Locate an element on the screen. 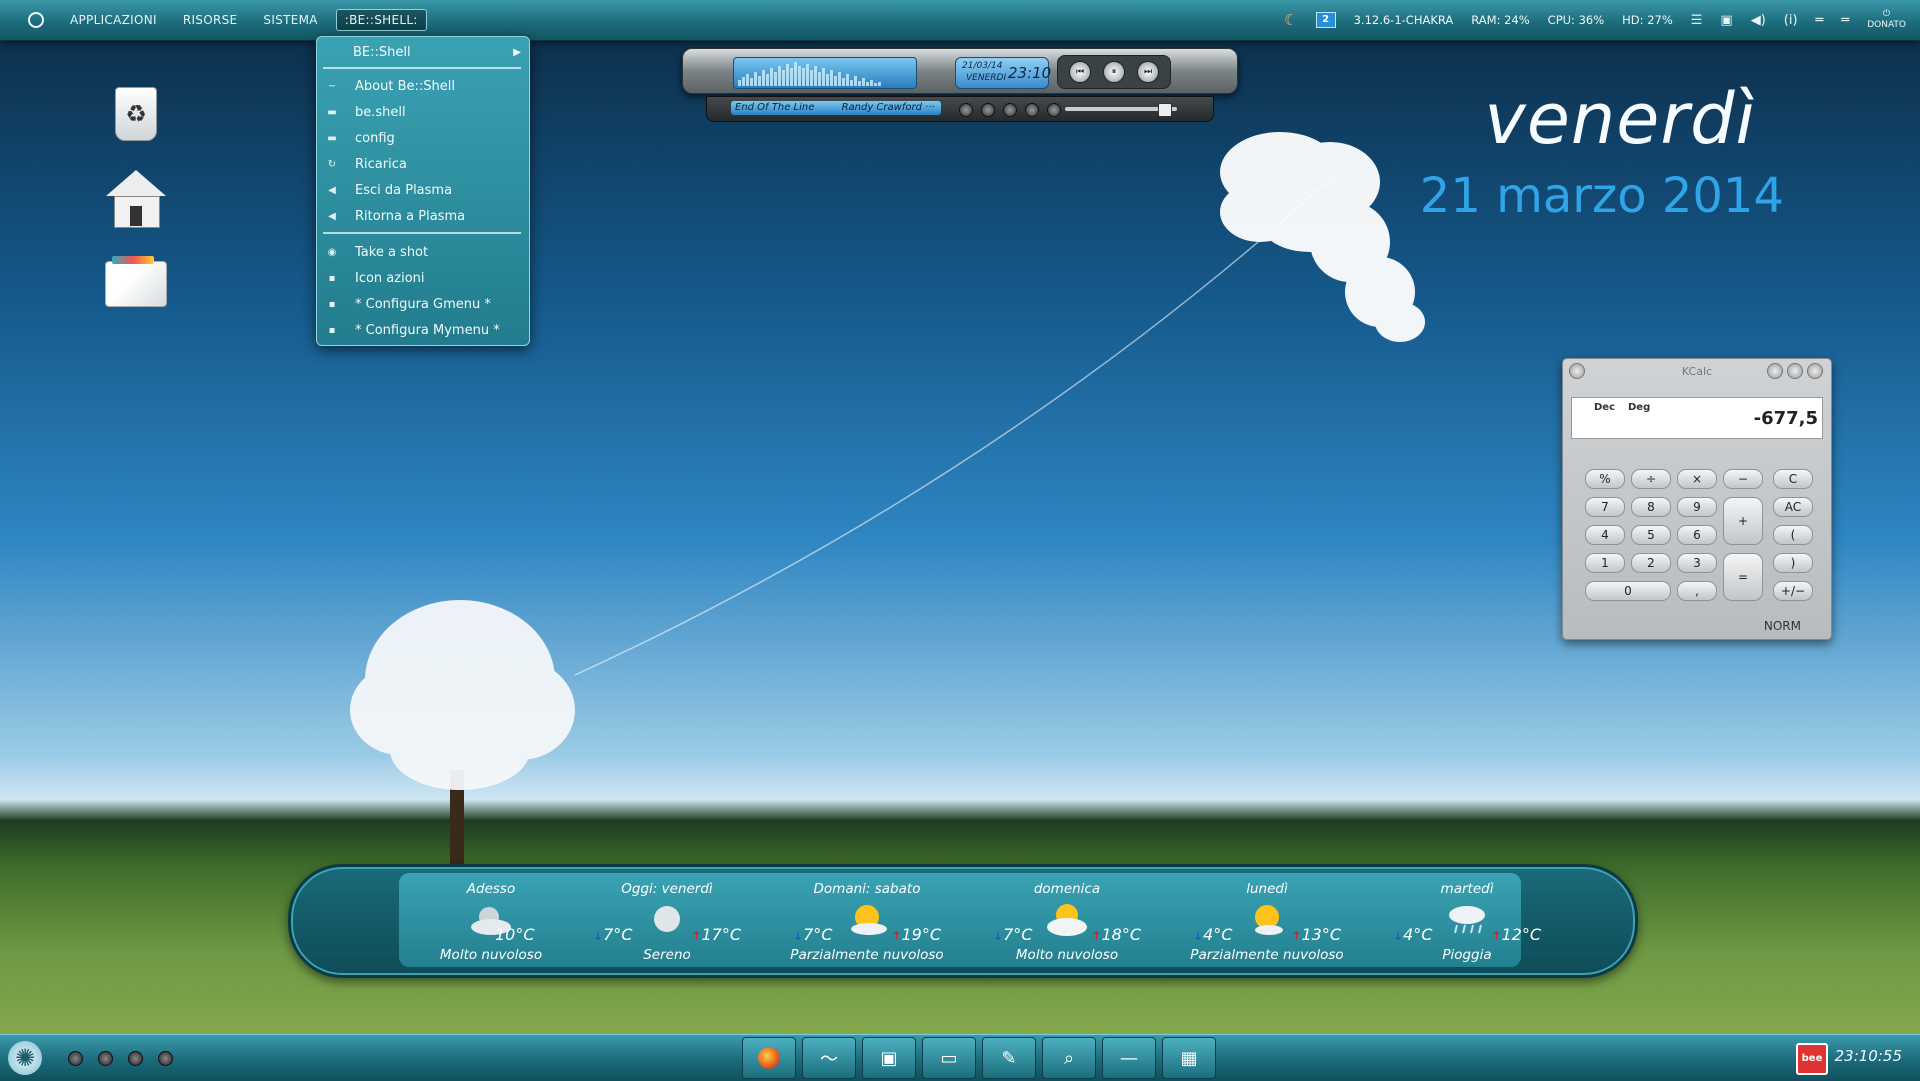  reload-icon: ↻ is located at coordinates (332, 164).